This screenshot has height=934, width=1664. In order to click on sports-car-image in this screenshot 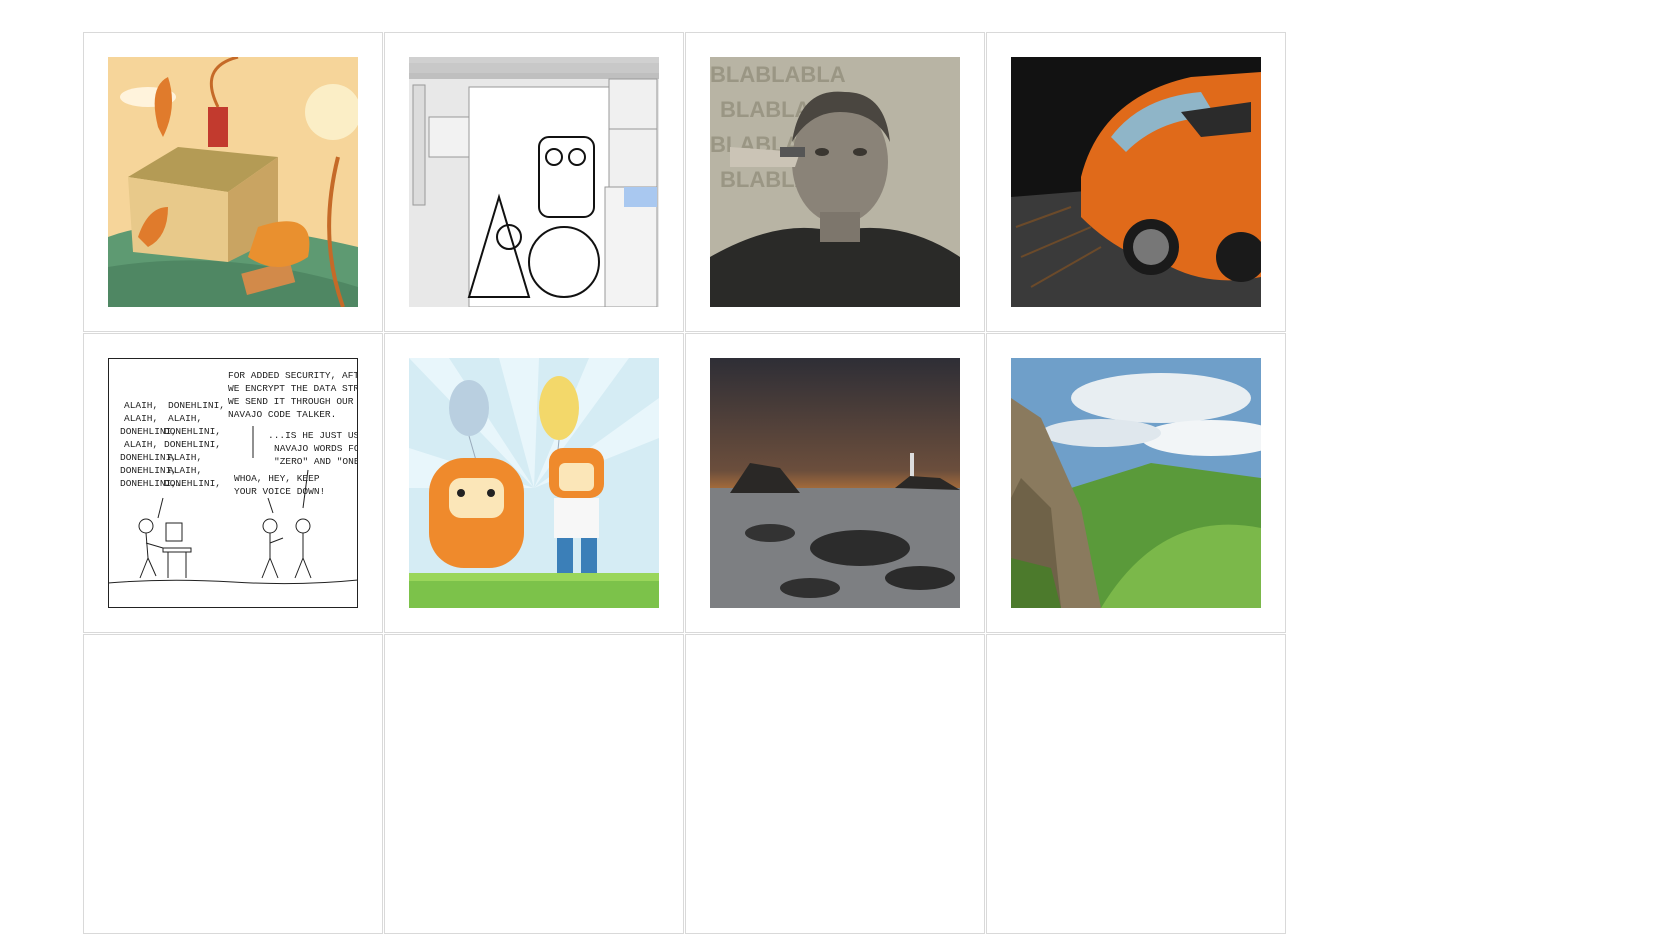, I will do `click(1136, 182)`.